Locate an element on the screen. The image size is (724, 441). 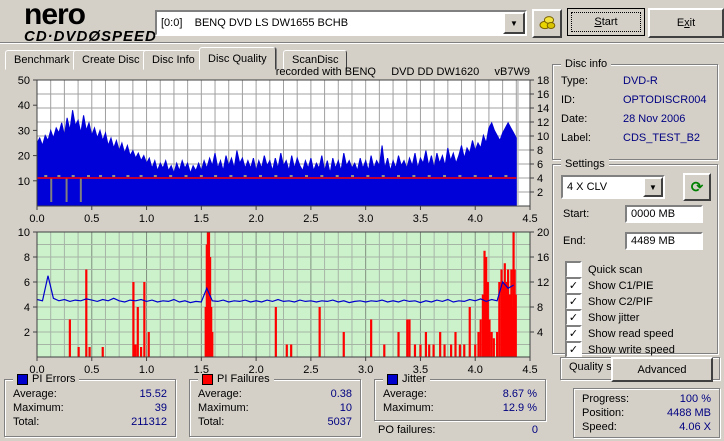
tab-create-disc: Create Disc is located at coordinates (111, 60).